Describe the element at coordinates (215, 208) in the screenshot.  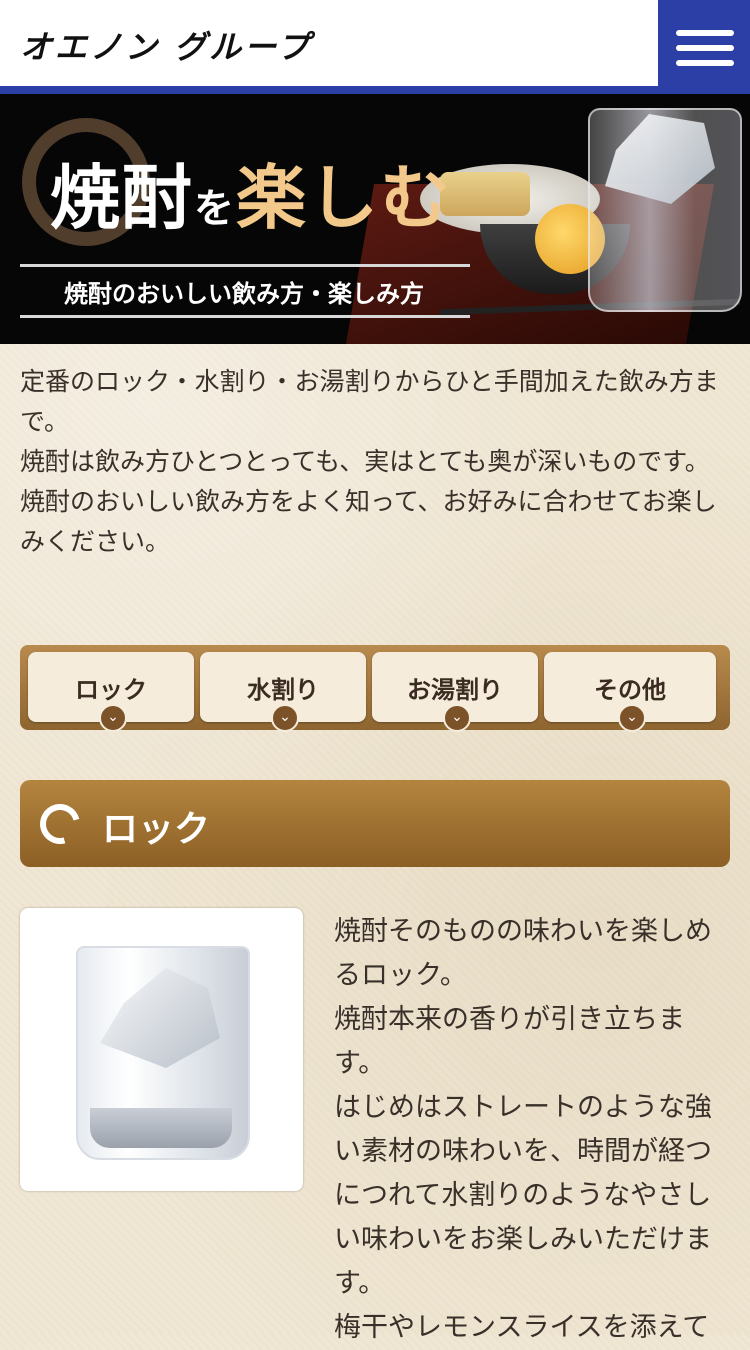
I see `hero-title-particle: を` at that location.